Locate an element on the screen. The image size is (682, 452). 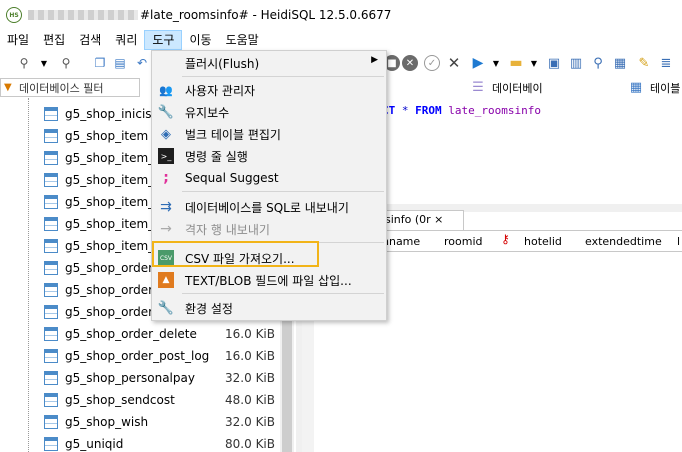
undo-icon: ↶ is located at coordinates (142, 63).